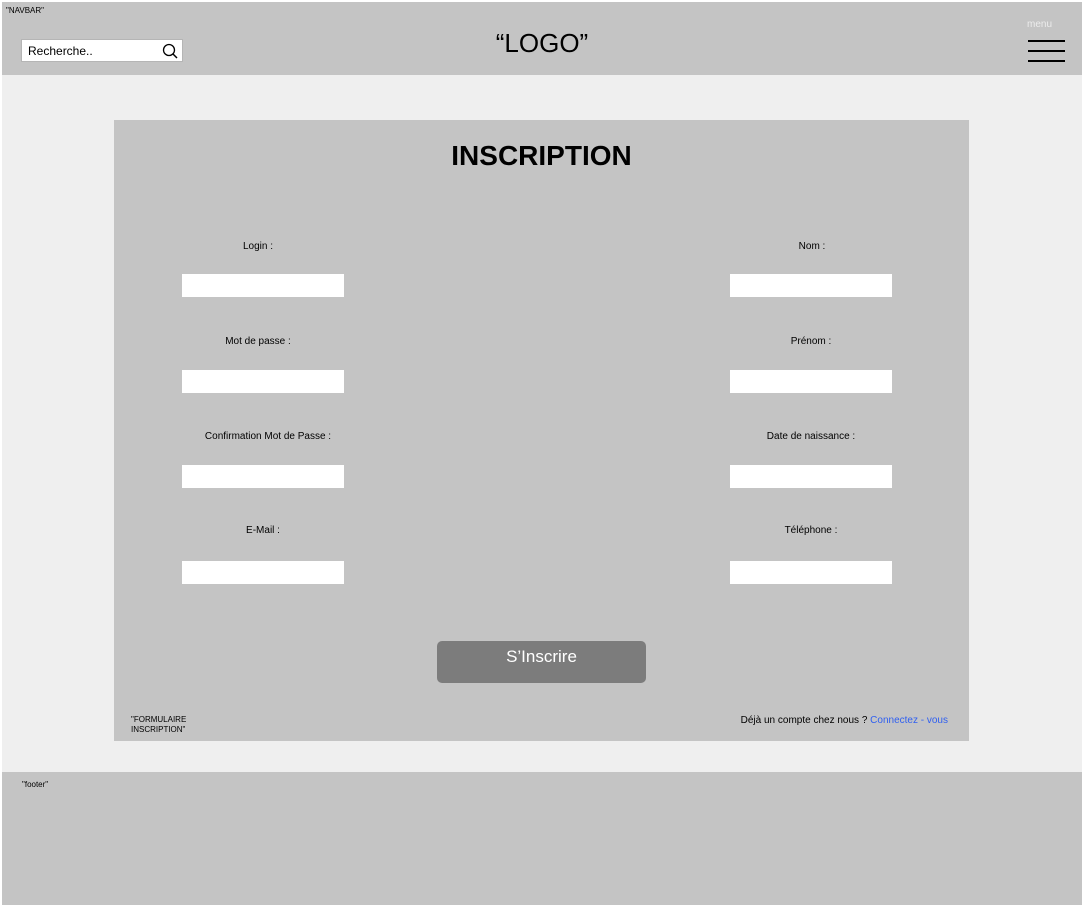 The height and width of the screenshot is (905, 1084). What do you see at coordinates (811, 530) in the screenshot?
I see `phone-label: Téléphone :` at bounding box center [811, 530].